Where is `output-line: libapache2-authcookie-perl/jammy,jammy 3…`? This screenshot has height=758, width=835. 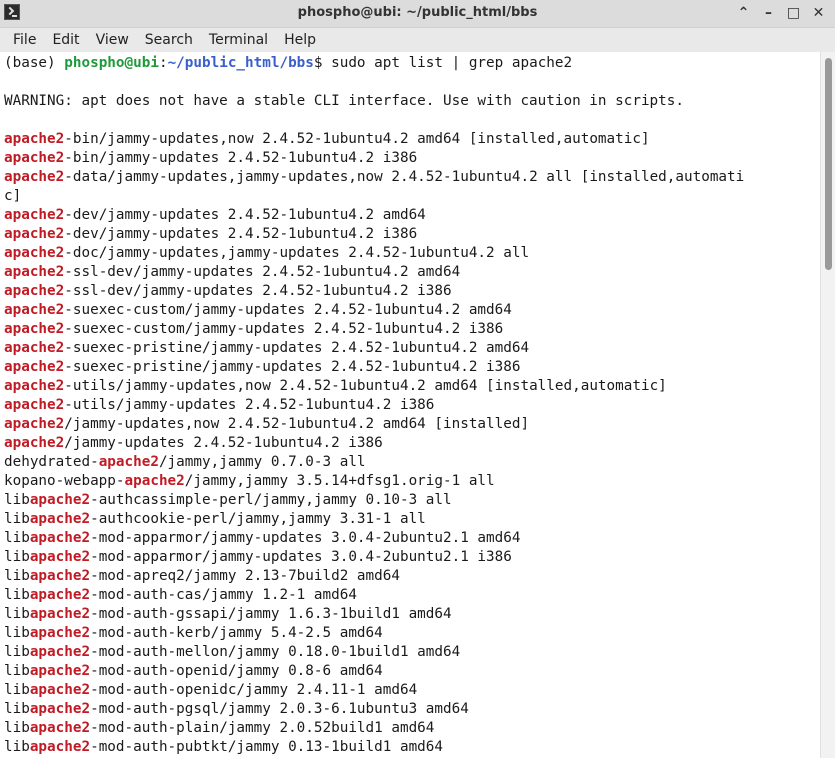 output-line: libapache2-authcookie-perl/jammy,jammy 3… is located at coordinates (215, 519).